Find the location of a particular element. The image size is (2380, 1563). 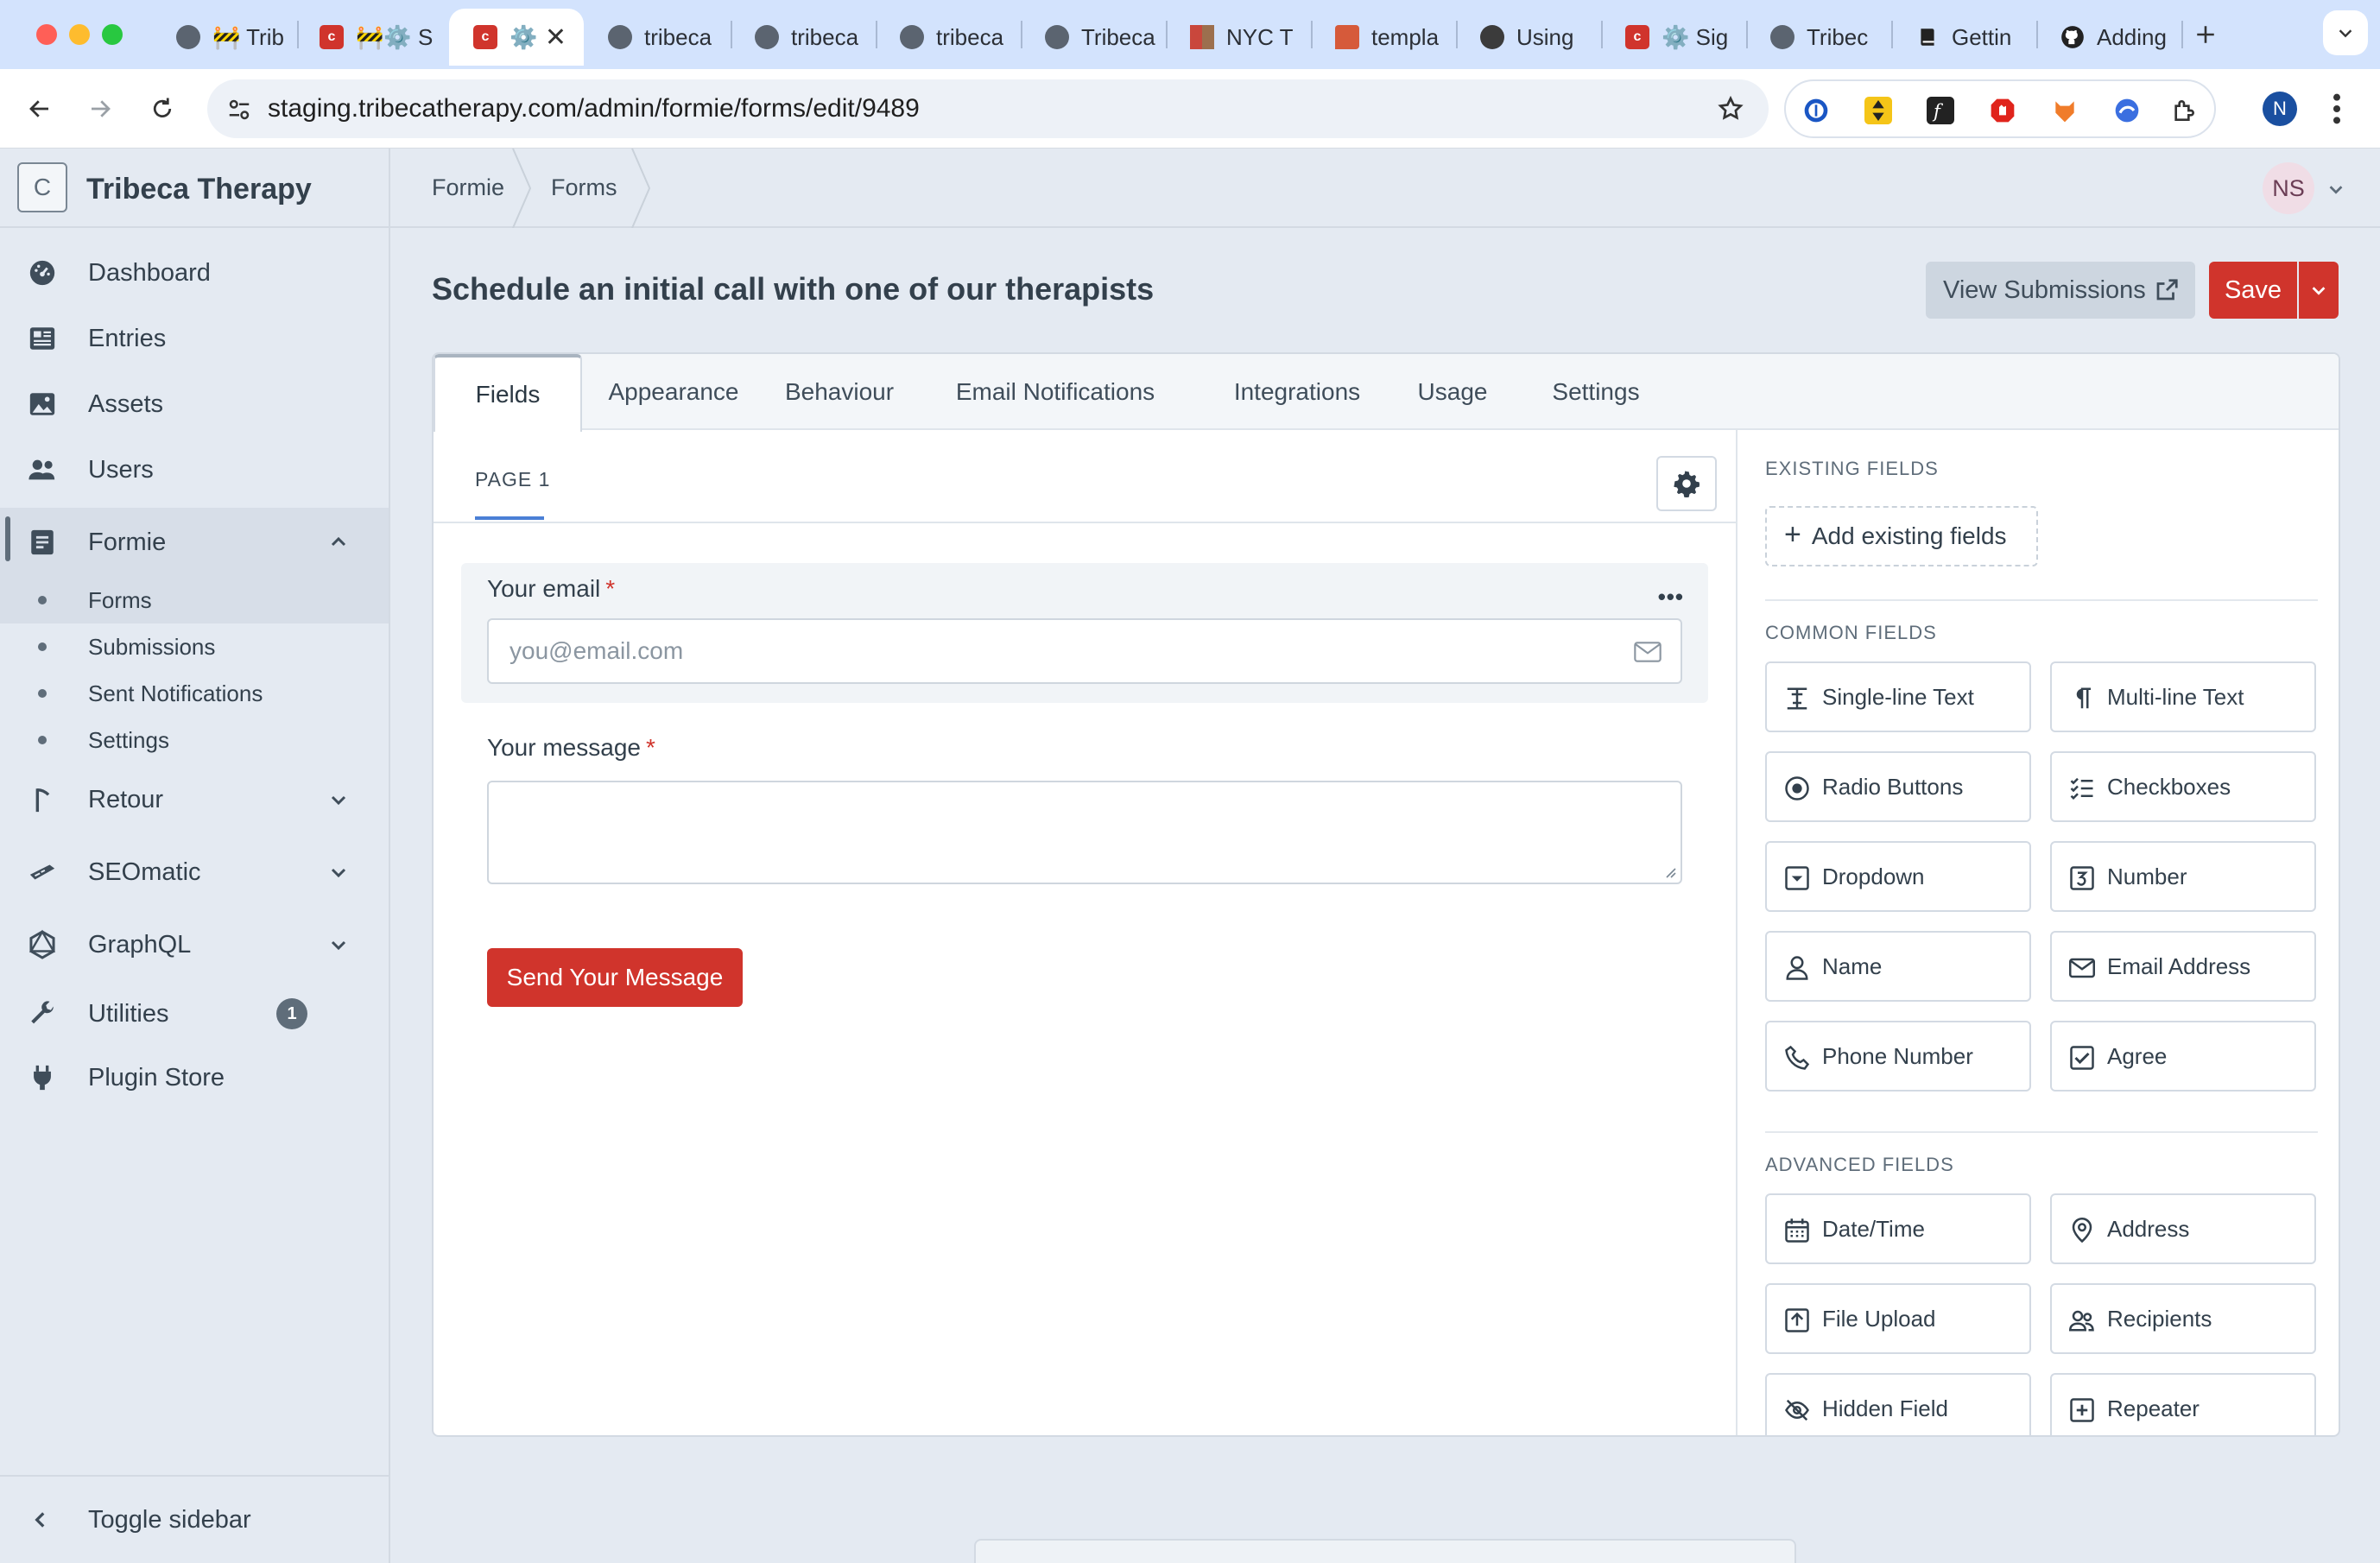

browser-menu-icon is located at coordinates (2337, 109).